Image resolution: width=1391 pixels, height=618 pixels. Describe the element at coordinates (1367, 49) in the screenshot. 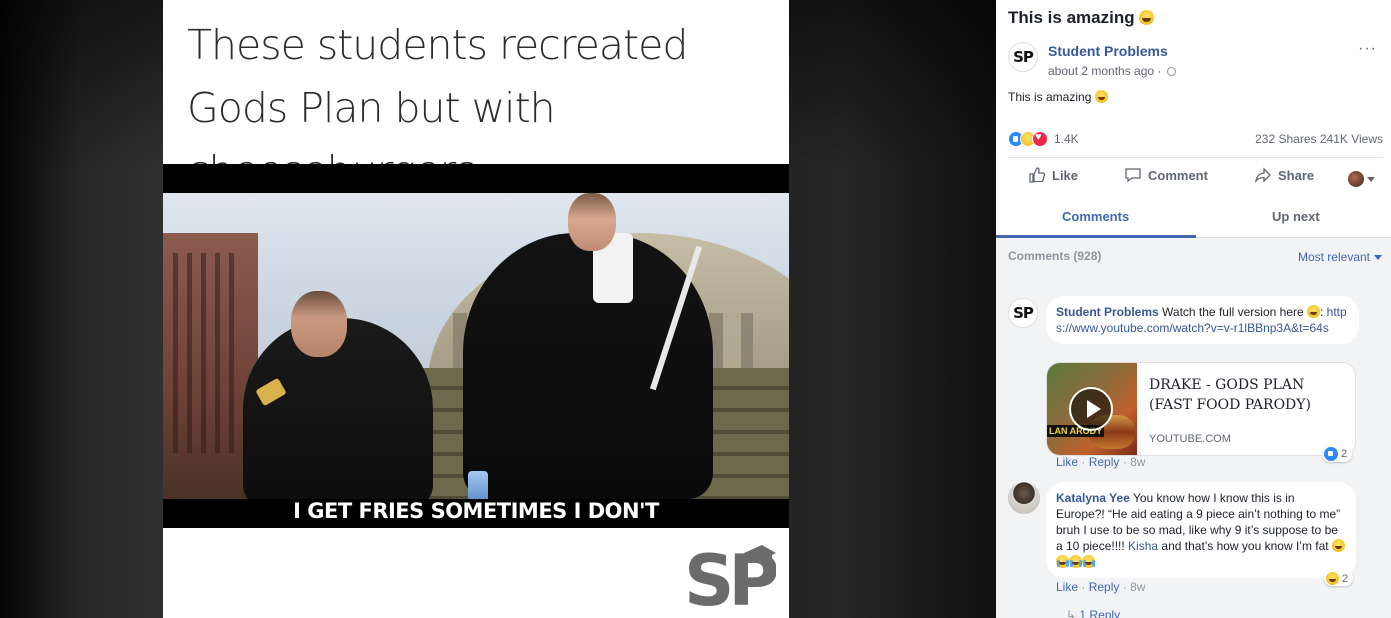

I see `more-options-icon: ···` at that location.